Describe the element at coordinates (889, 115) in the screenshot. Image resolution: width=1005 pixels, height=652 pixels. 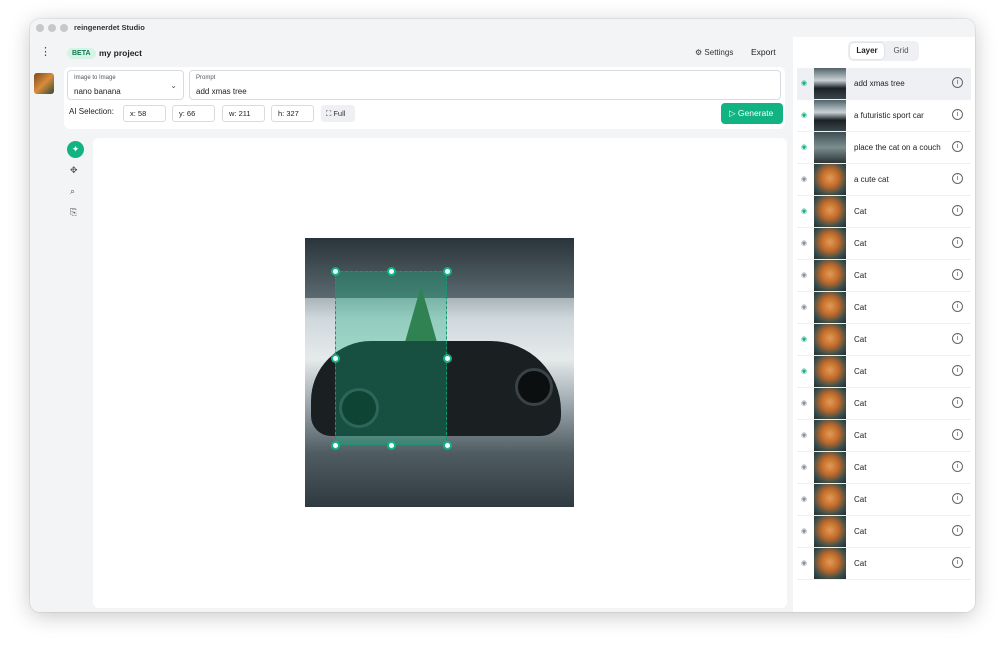
I see `layer-name: a futuristic sport car` at that location.